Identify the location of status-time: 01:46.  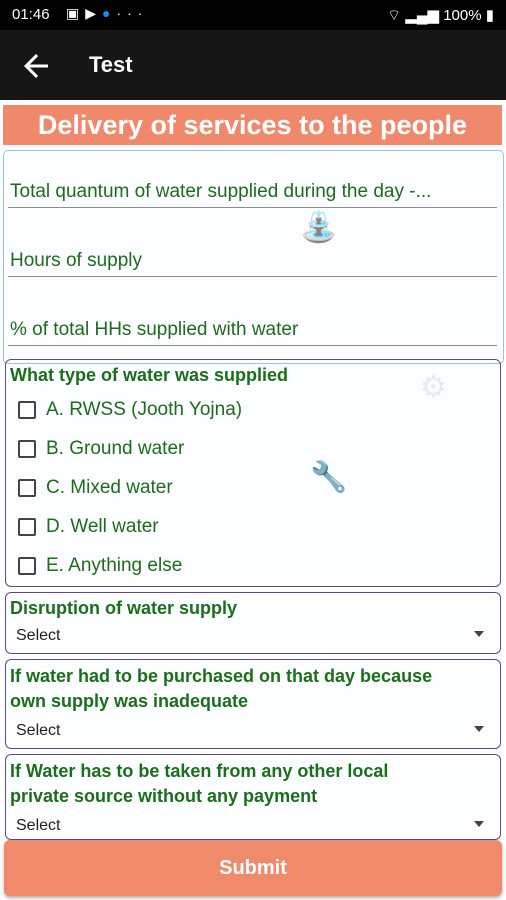
(31, 14).